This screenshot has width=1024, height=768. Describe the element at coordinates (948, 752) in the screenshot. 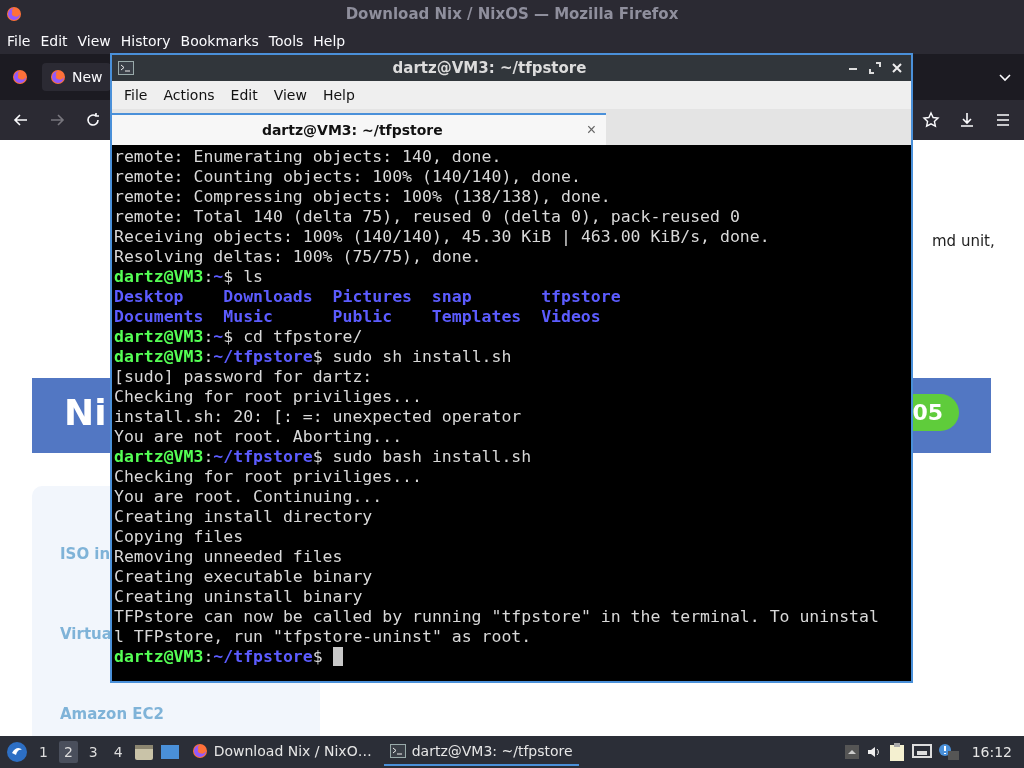

I see `notification-icon` at that location.